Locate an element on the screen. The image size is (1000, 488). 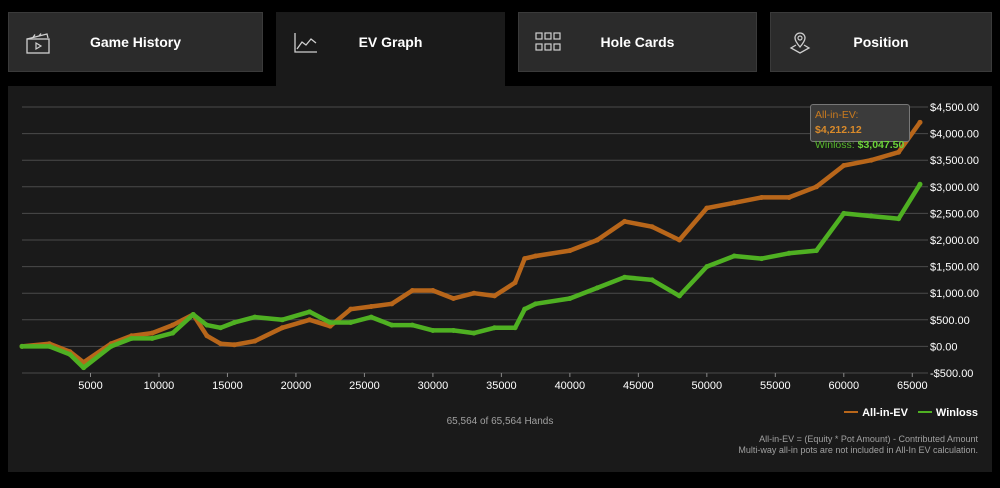
legend-winloss-label: Winloss is located at coordinates (956, 413).